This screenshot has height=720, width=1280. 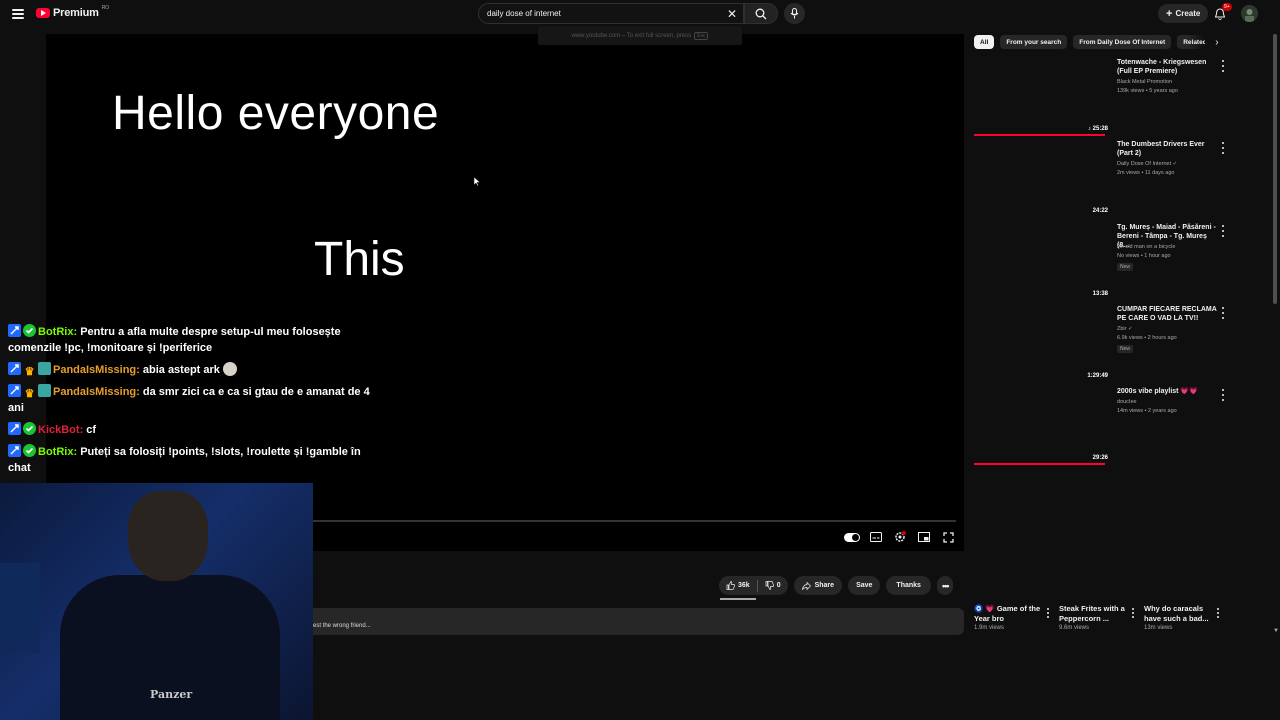 I want to click on create-label: Create, so click(x=1188, y=13).